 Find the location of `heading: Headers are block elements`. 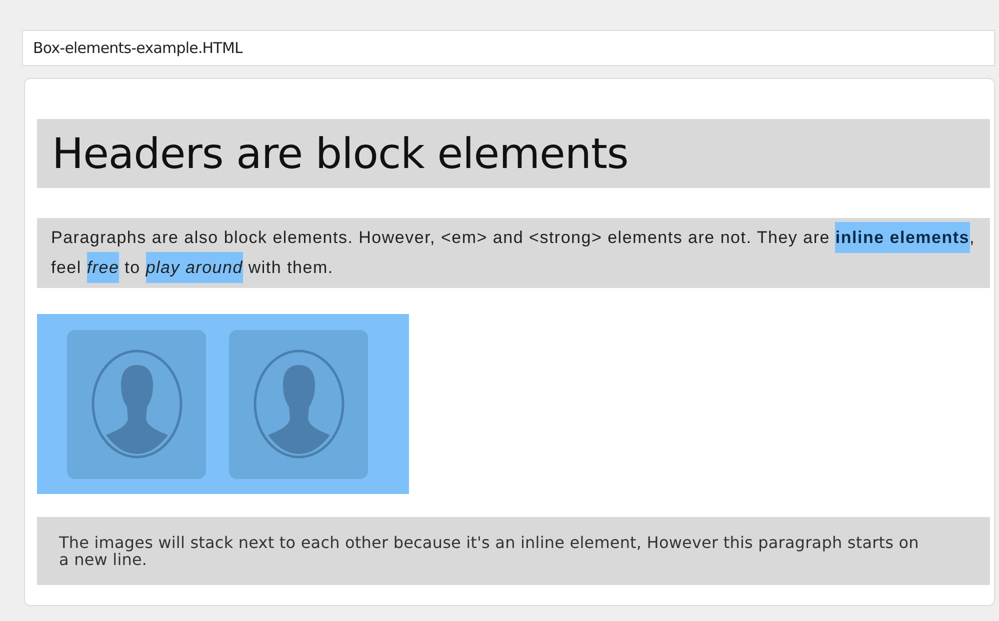

heading: Headers are block elements is located at coordinates (513, 153).